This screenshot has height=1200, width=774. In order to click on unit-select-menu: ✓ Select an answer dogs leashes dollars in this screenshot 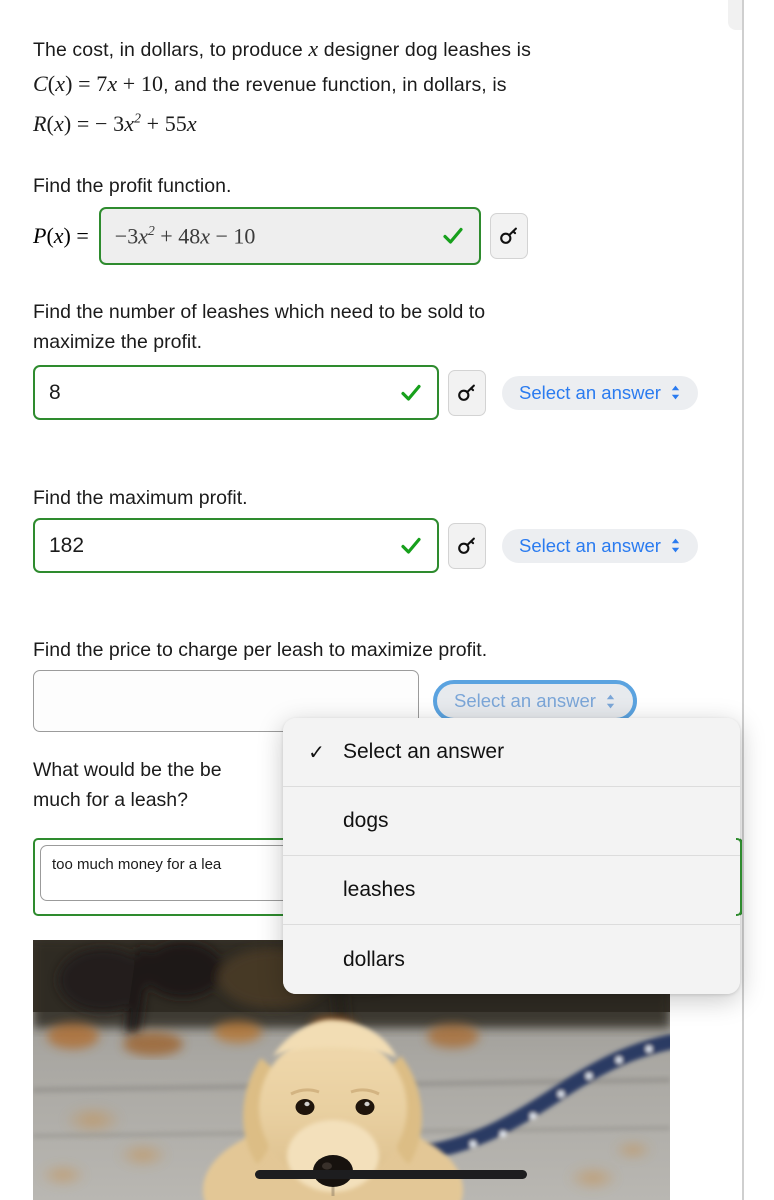, I will do `click(511, 856)`.